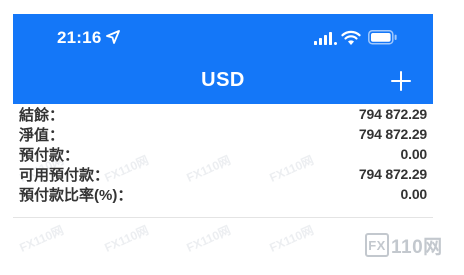  Describe the element at coordinates (79, 37) in the screenshot. I see `status-time: 21:16` at that location.